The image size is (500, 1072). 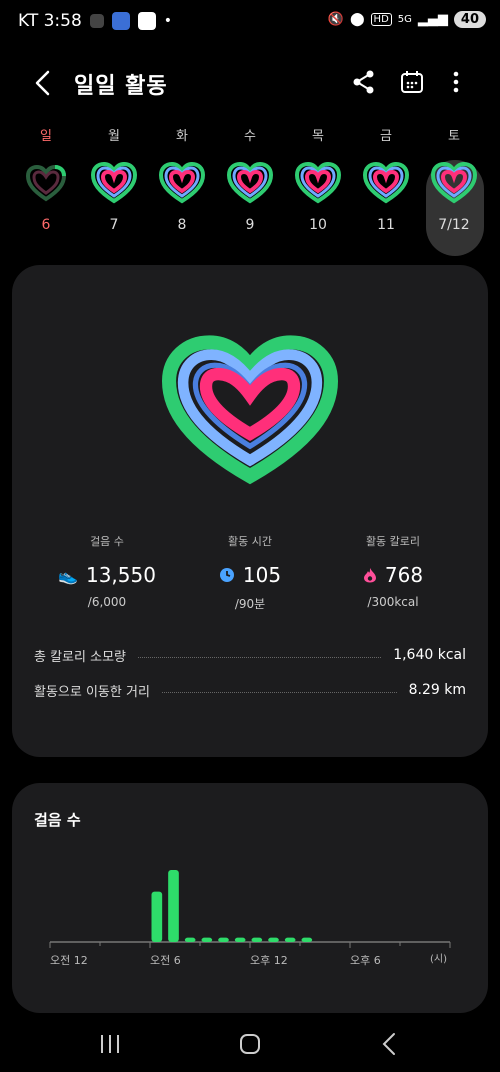 I want to click on day-label: 토, so click(x=454, y=136).